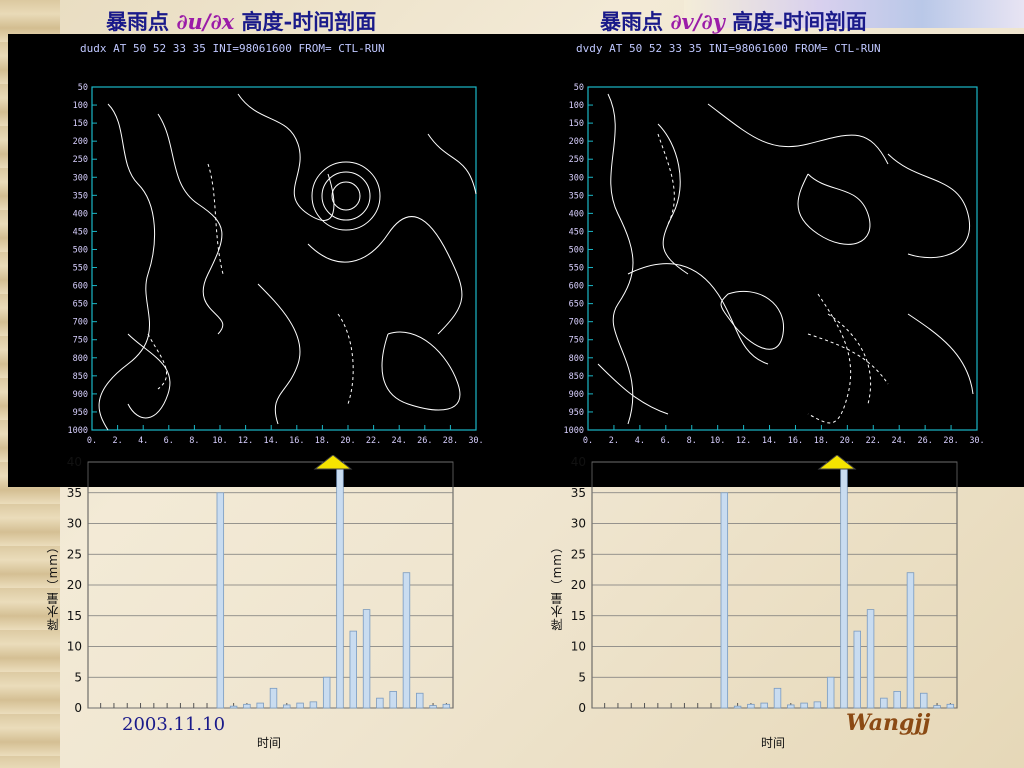 This screenshot has height=768, width=1024. What do you see at coordinates (80, 395) in the screenshot?
I see `contour-y-tick-label: 900` at bounding box center [80, 395].